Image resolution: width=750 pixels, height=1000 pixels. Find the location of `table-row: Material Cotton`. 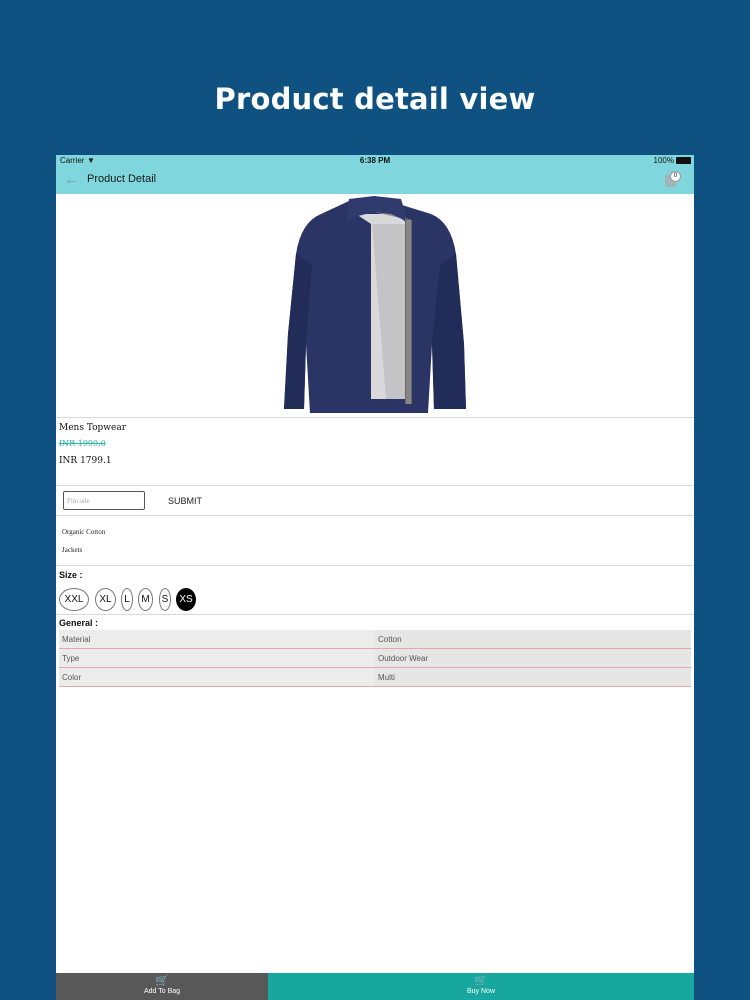

table-row: Material Cotton is located at coordinates (375, 639).